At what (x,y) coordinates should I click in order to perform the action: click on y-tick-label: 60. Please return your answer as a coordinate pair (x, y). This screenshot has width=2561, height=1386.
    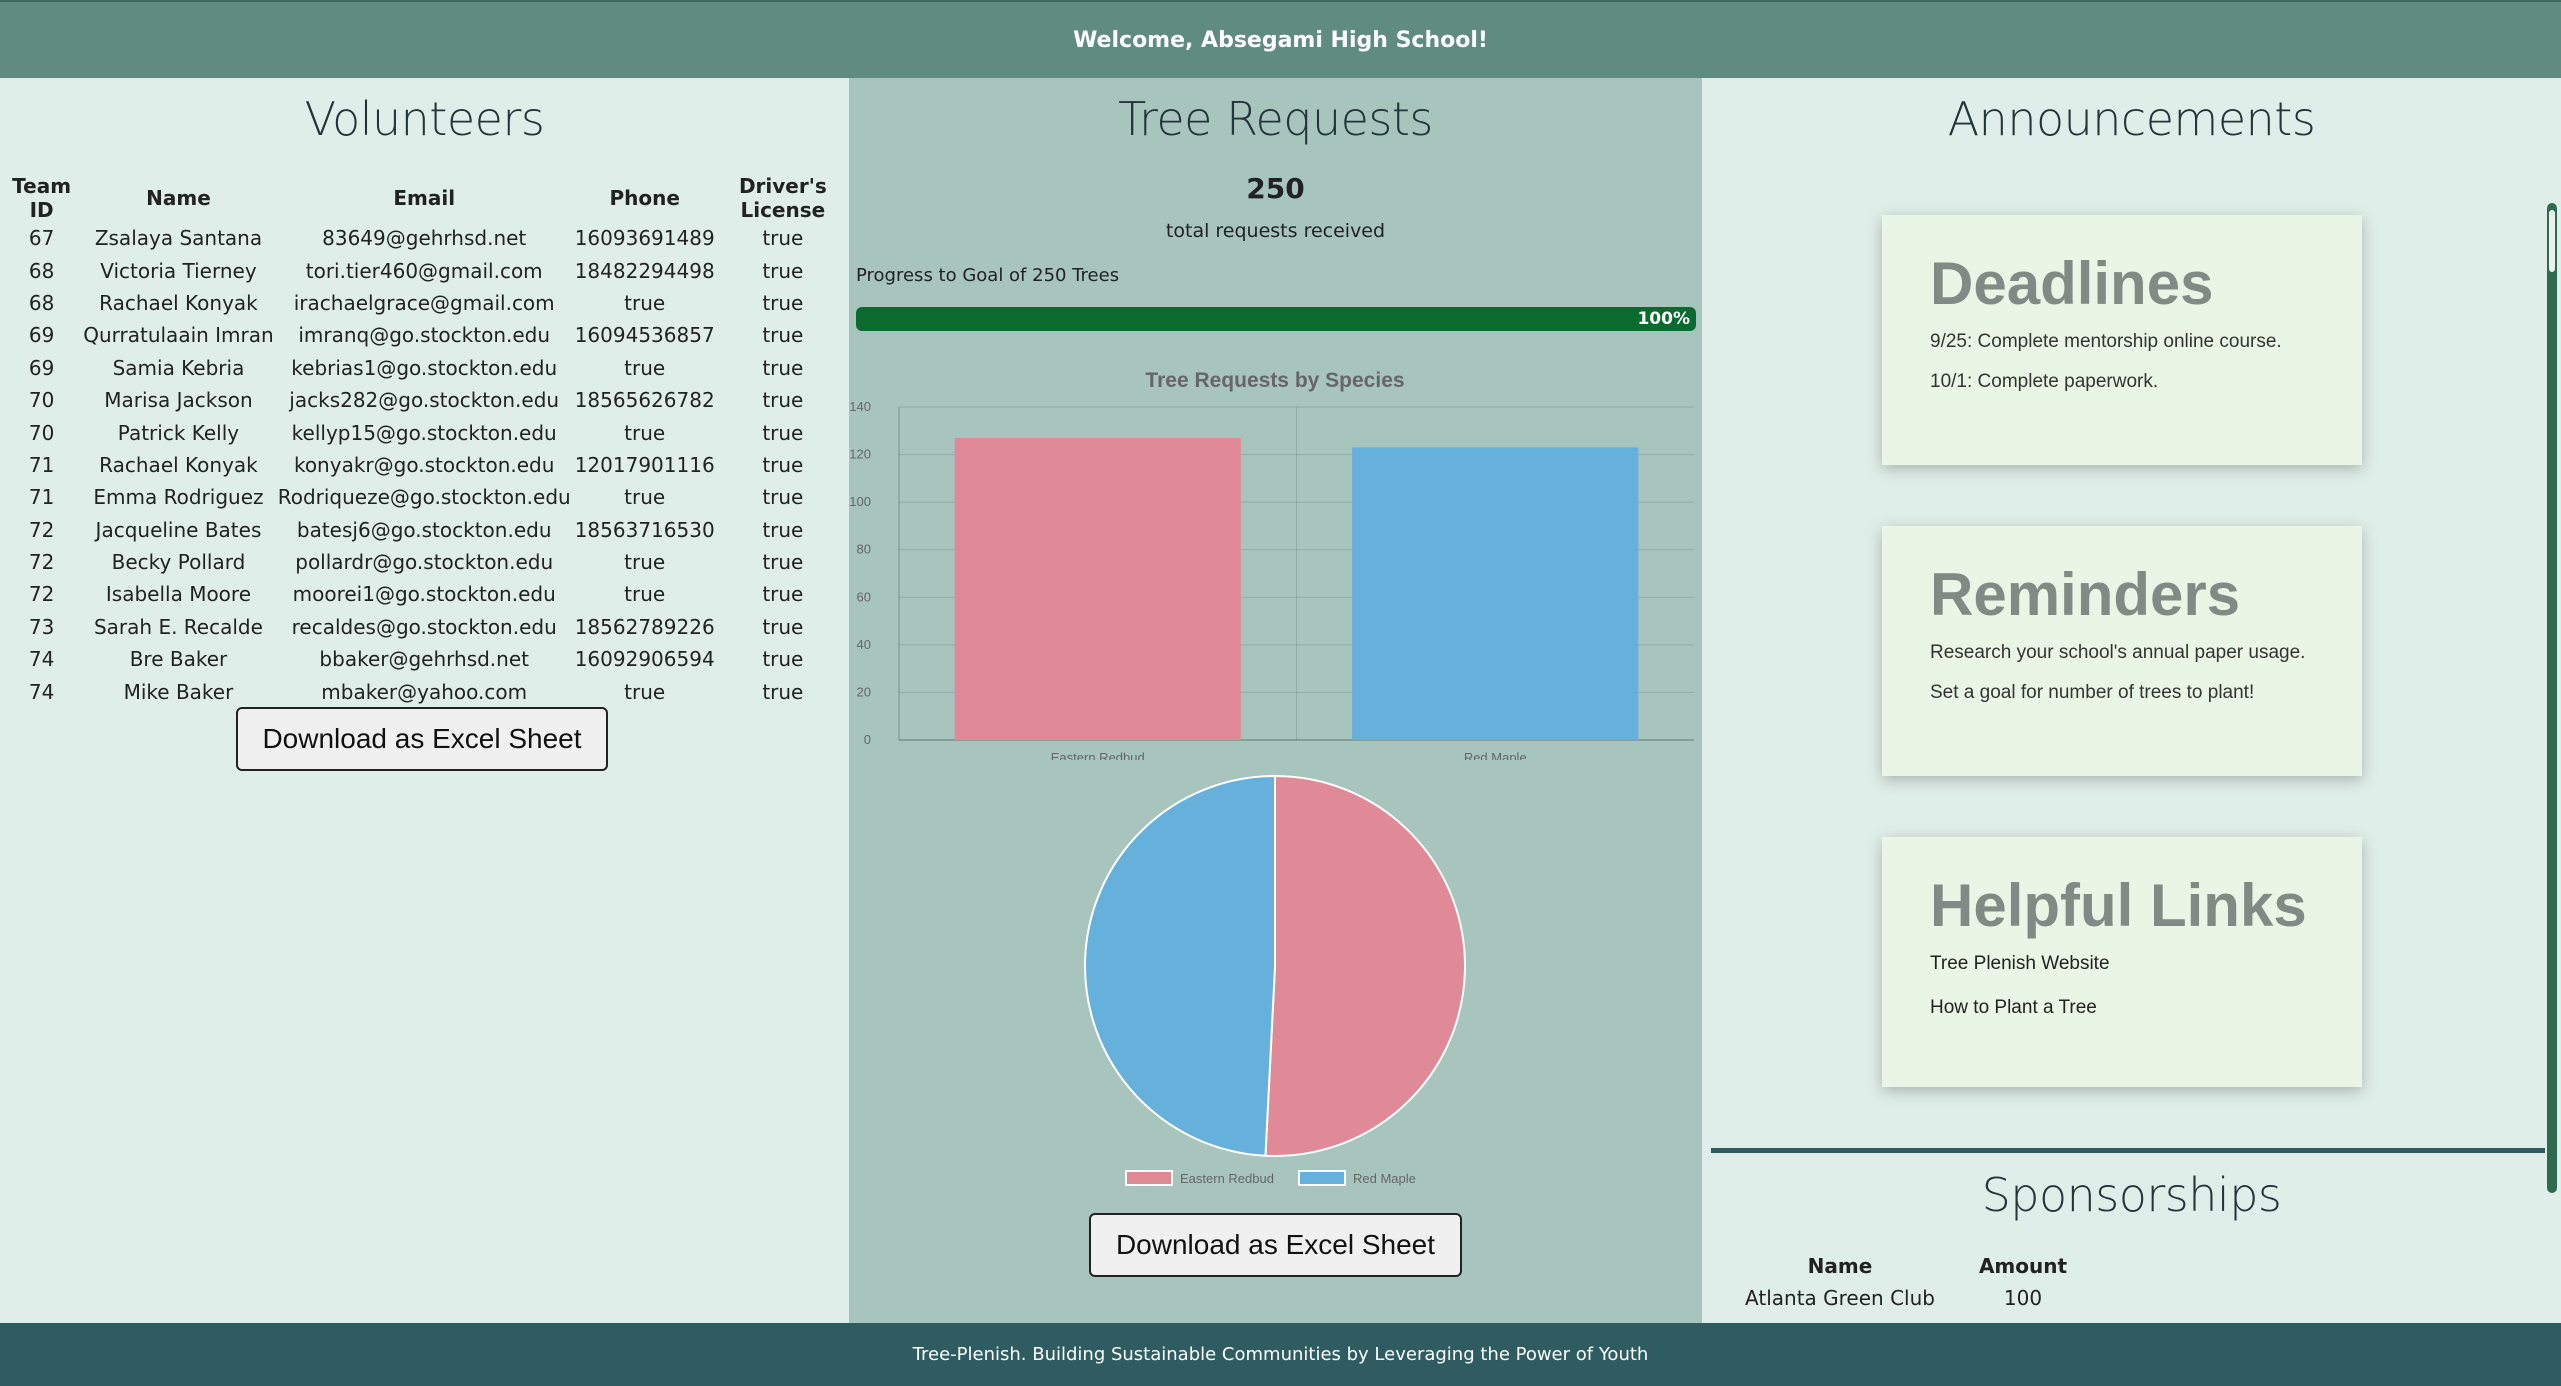
    Looking at the image, I should click on (864, 596).